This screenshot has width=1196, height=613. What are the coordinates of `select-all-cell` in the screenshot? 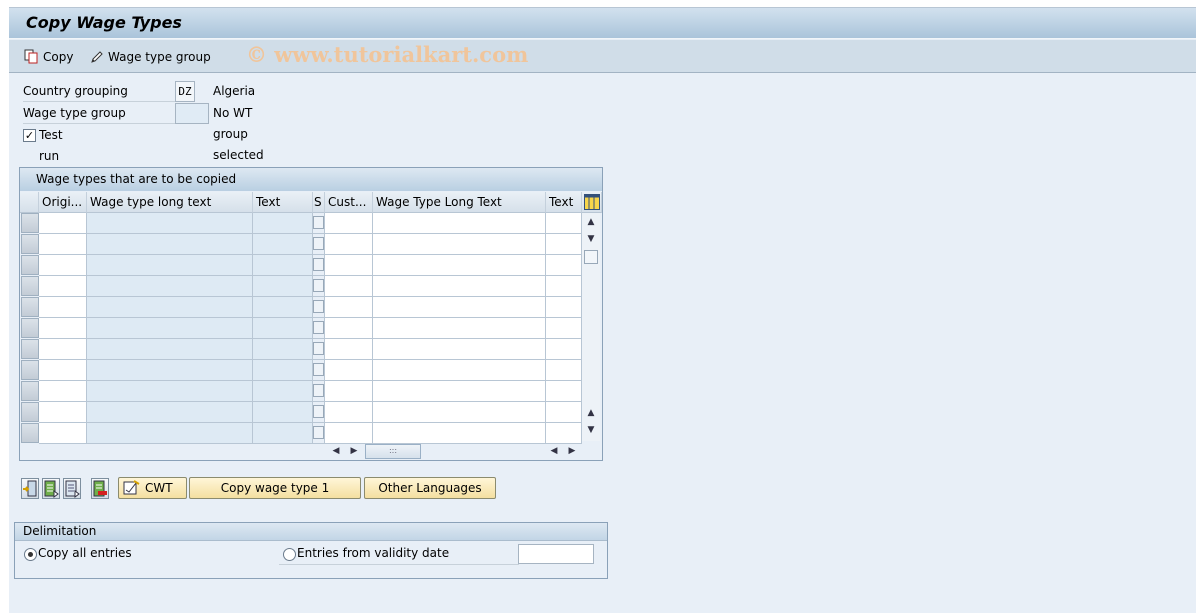 It's located at (29, 202).